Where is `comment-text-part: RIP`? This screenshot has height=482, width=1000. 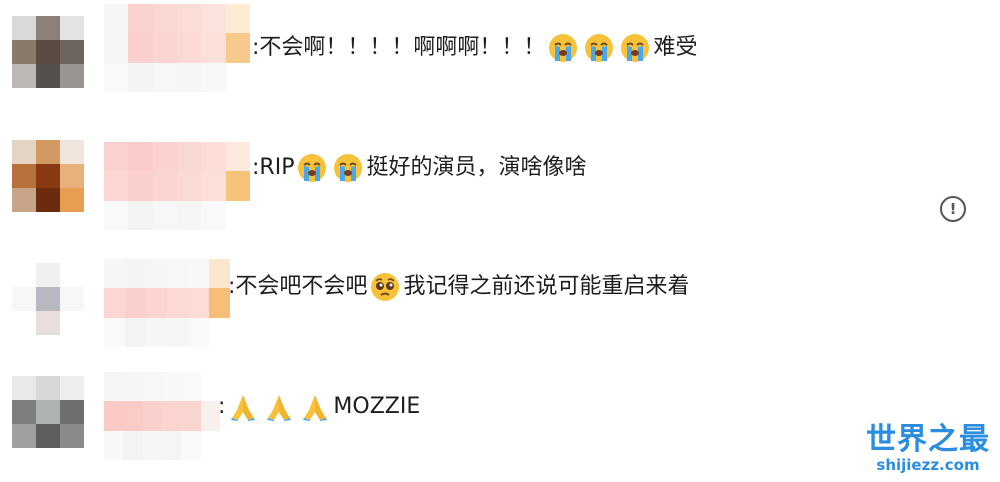 comment-text-part: RIP is located at coordinates (277, 167).